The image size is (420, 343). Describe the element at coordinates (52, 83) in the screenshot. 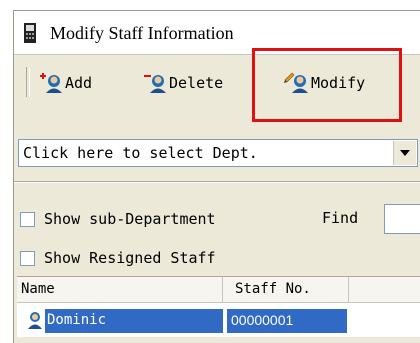

I see `add-person-icon` at that location.